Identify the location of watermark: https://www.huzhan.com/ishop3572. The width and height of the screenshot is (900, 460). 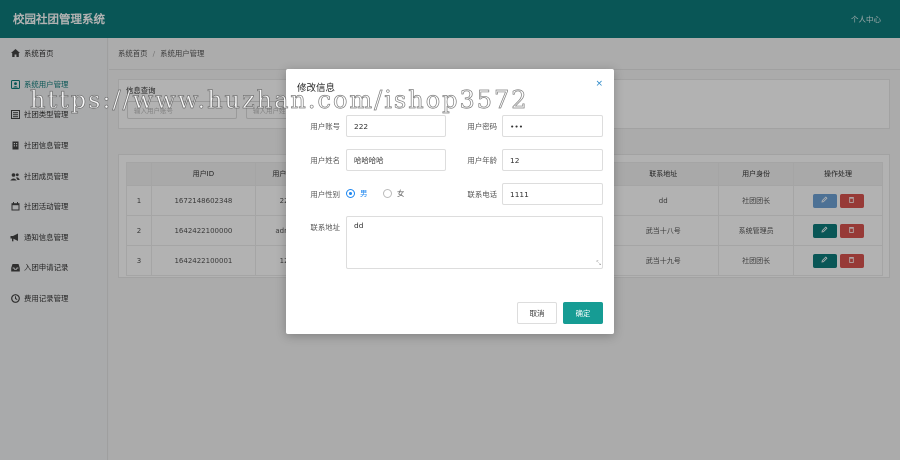
(279, 100).